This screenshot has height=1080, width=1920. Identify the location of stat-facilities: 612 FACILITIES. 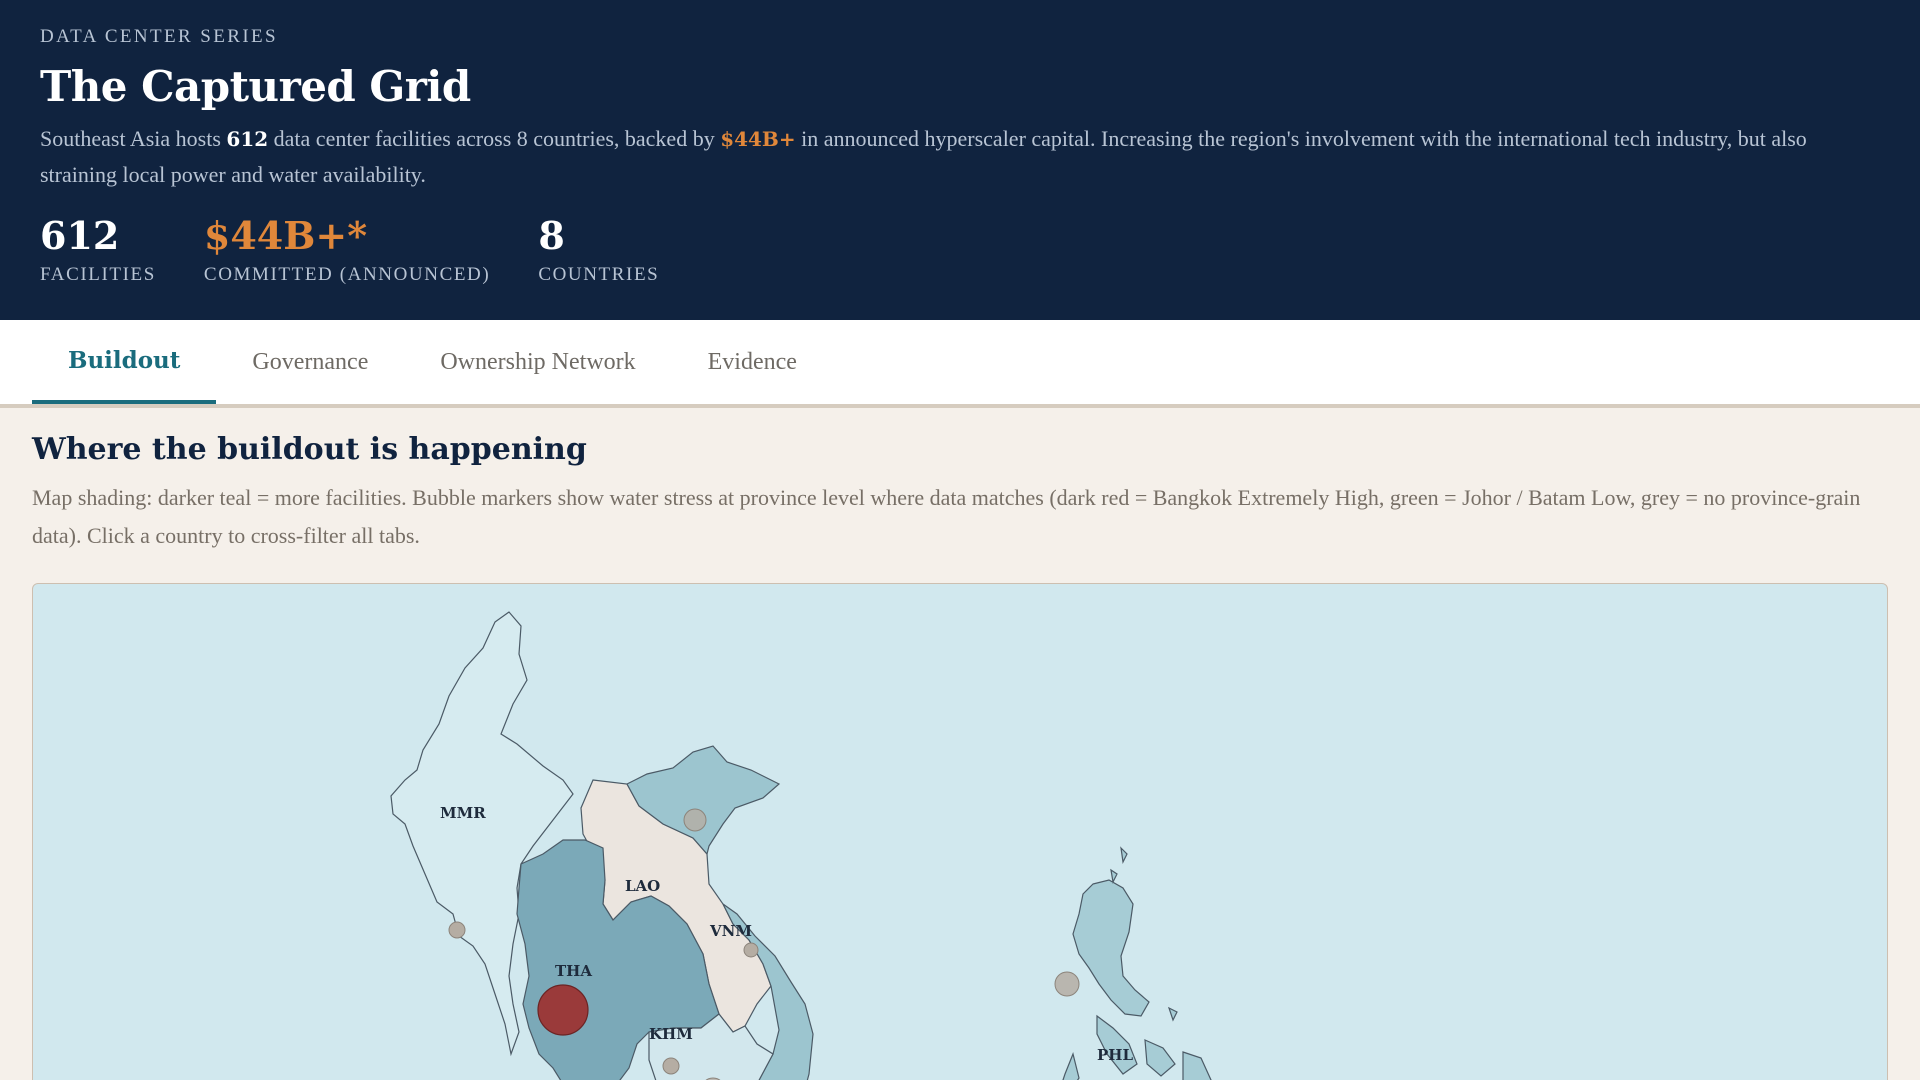
(98, 249).